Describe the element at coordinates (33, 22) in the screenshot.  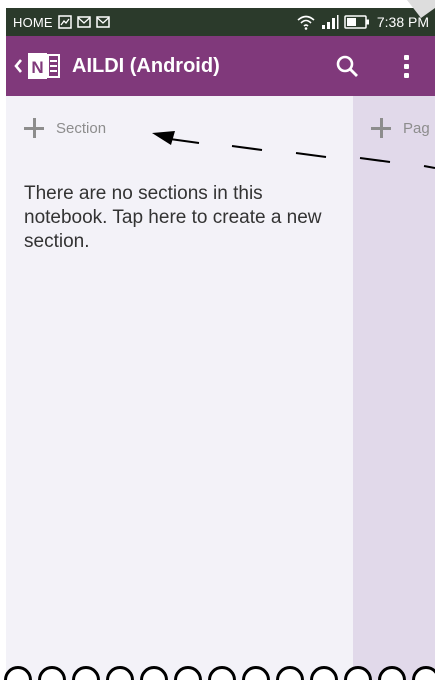
I see `carrier-label: HOME` at that location.